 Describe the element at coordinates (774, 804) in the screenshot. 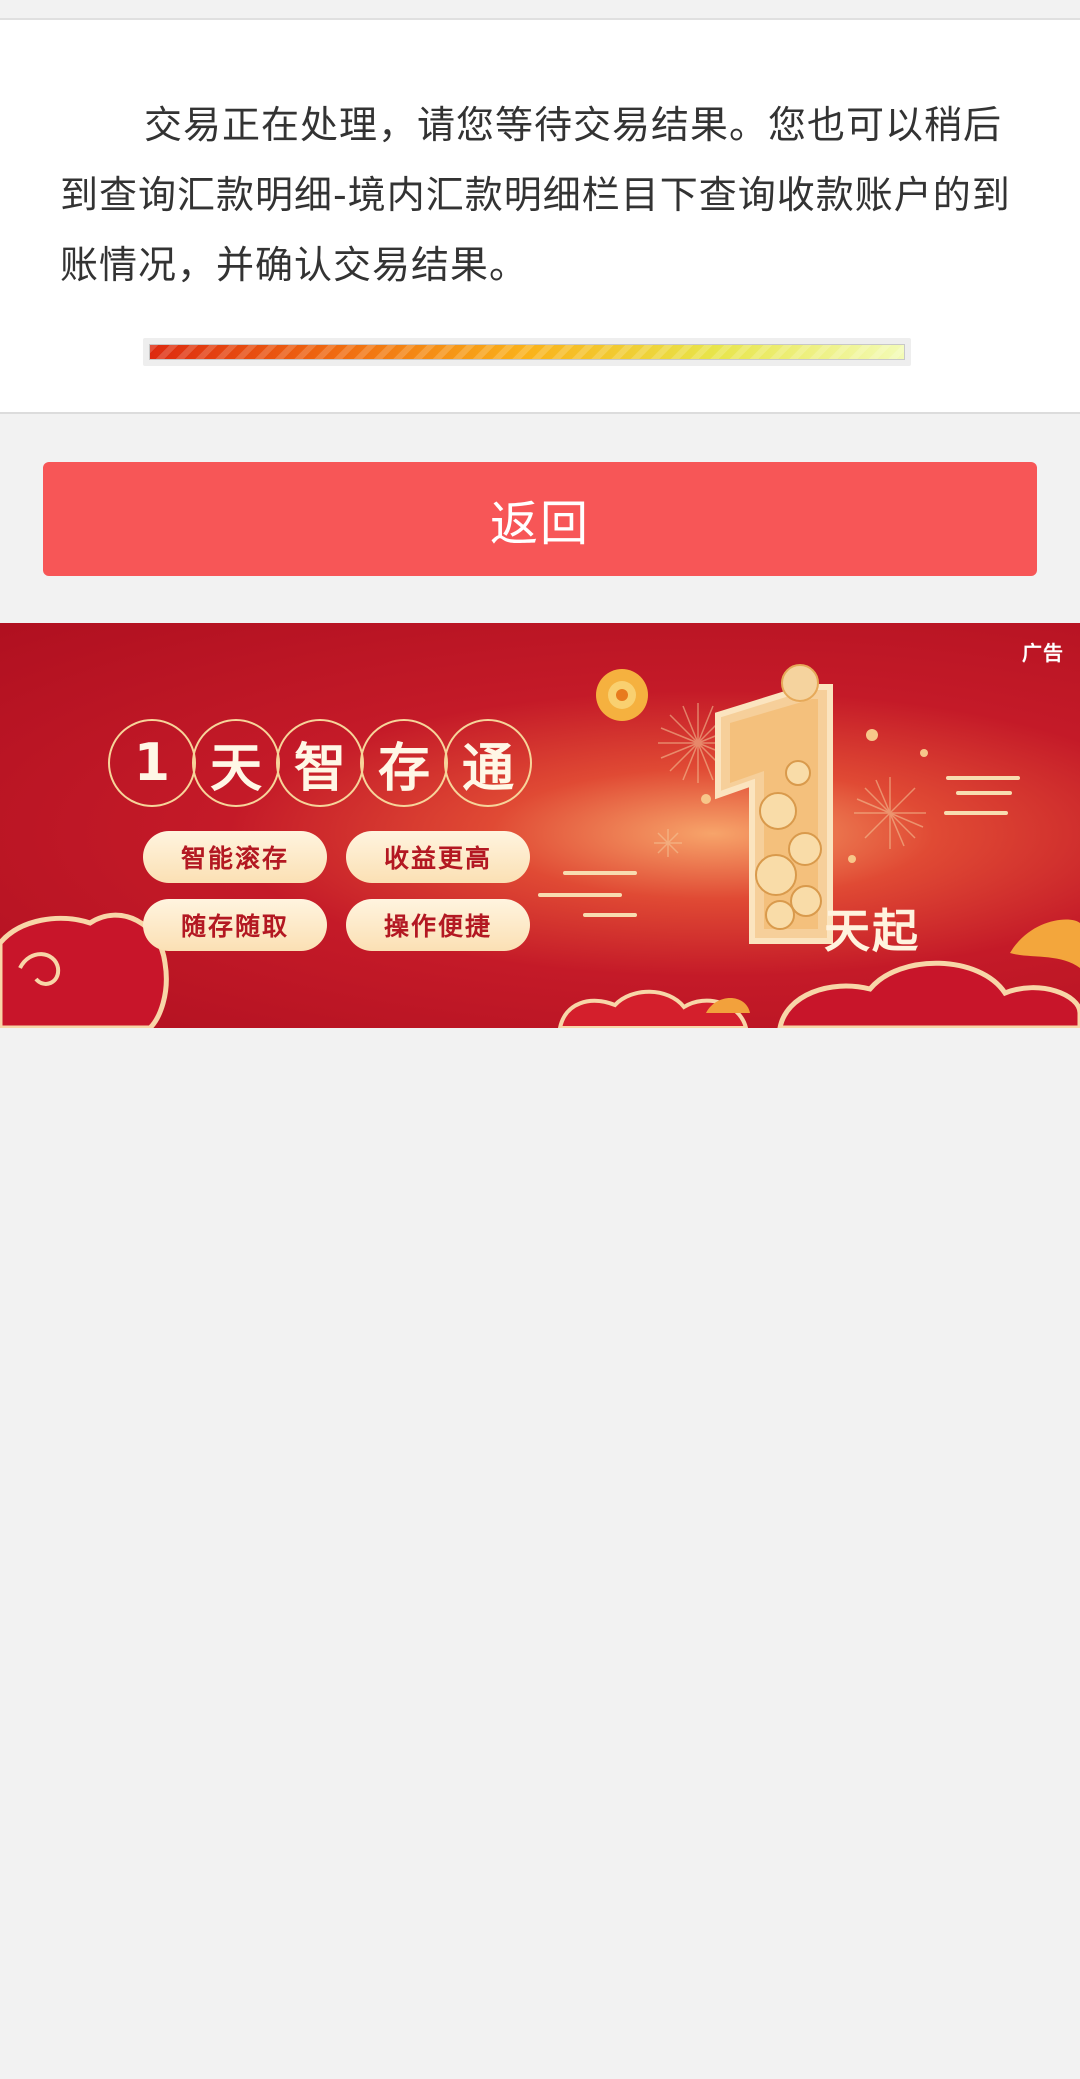

I see `big-number-one` at that location.